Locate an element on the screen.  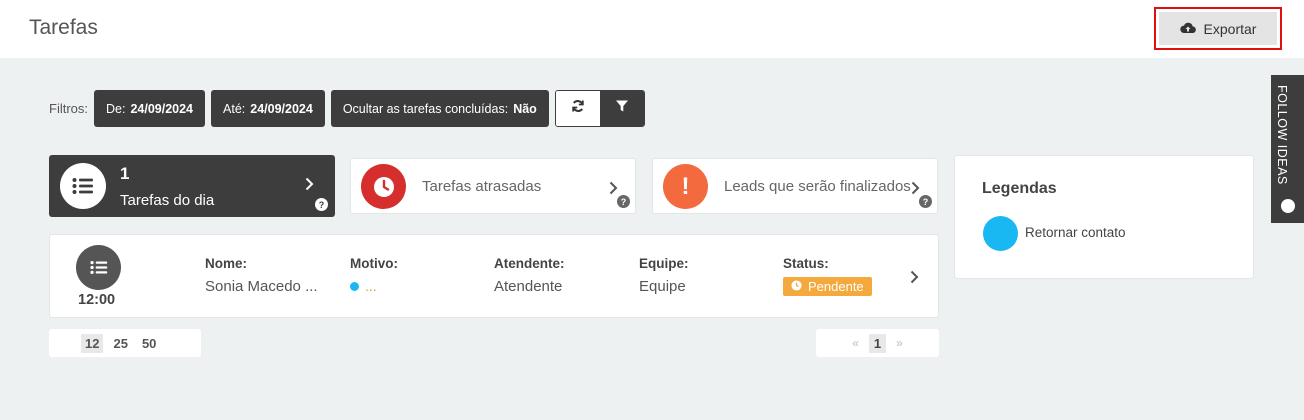
filter-hide-completed-chip: Ocultar as tarefas concluídas: Não is located at coordinates (439, 108).